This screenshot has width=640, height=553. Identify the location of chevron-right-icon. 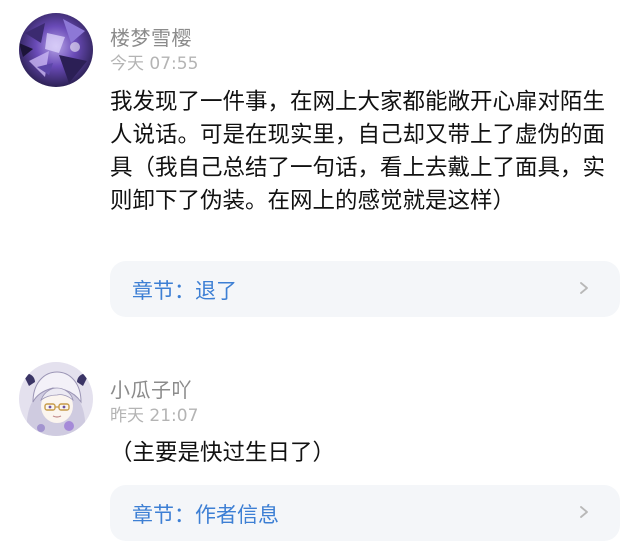
(584, 512).